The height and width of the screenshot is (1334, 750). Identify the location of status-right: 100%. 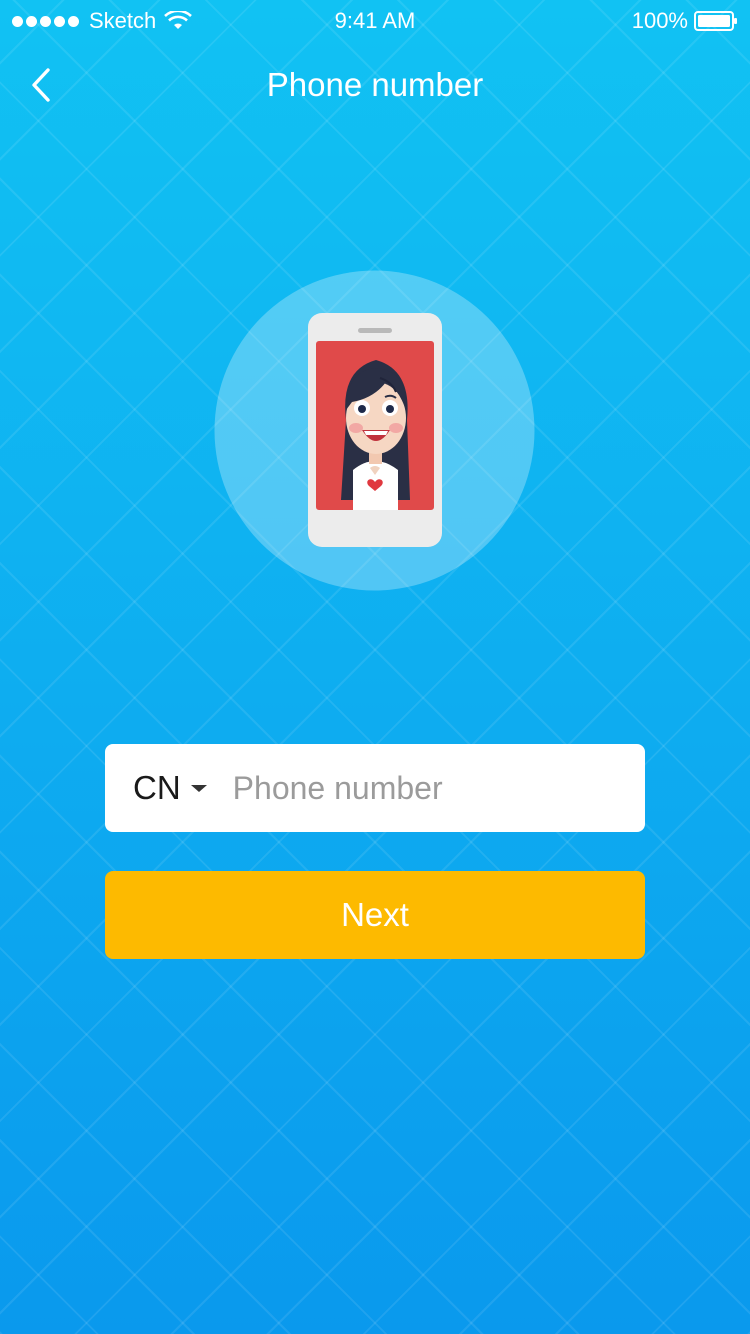
(685, 21).